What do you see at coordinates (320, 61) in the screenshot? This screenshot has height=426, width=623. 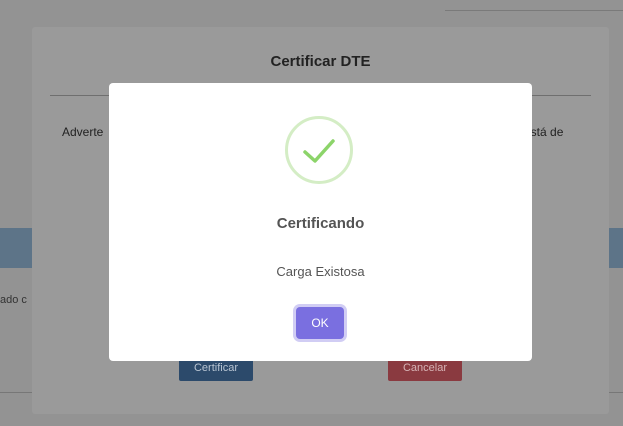 I see `modal-title: Certificar DTE` at bounding box center [320, 61].